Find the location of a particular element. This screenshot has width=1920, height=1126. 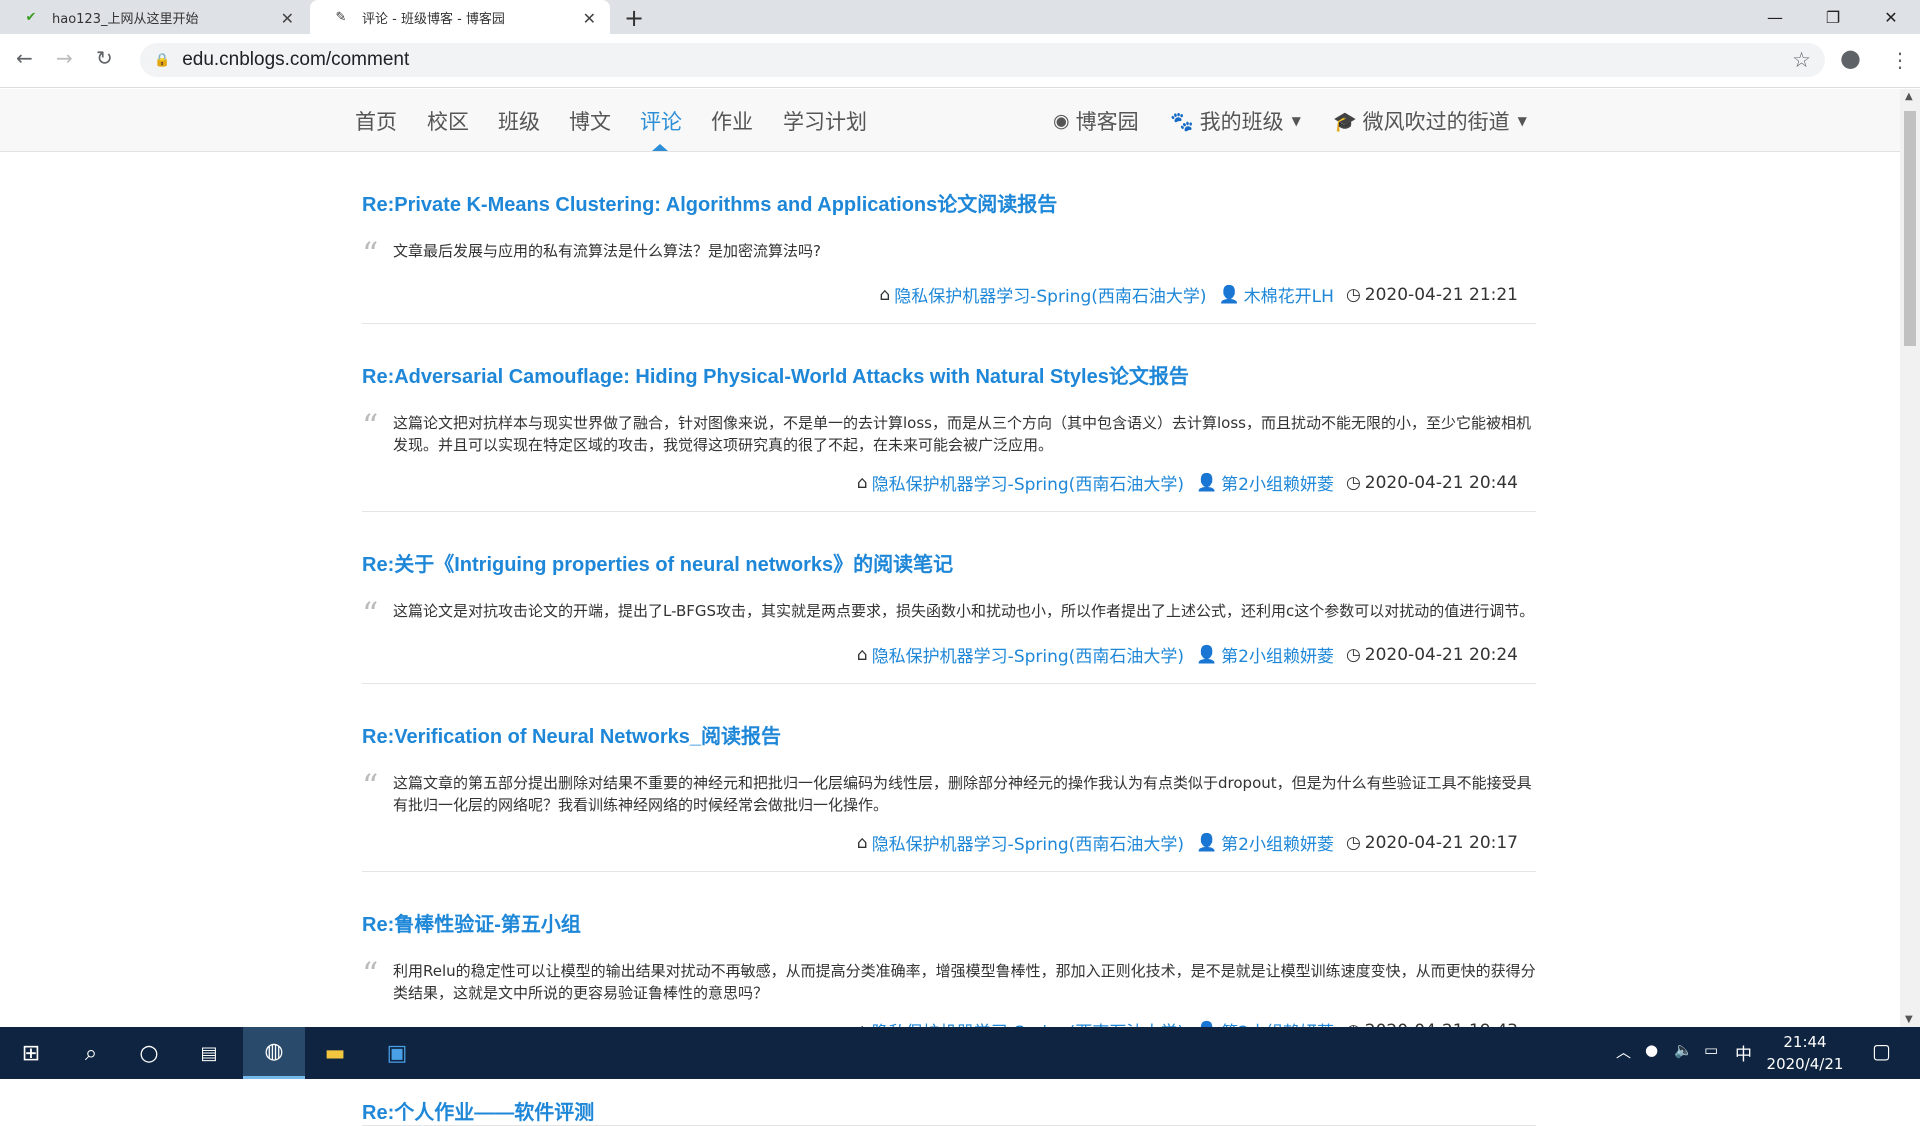

browser-tab: ✔ hao123_上网从这里开始 ✕ is located at coordinates (154, 17).